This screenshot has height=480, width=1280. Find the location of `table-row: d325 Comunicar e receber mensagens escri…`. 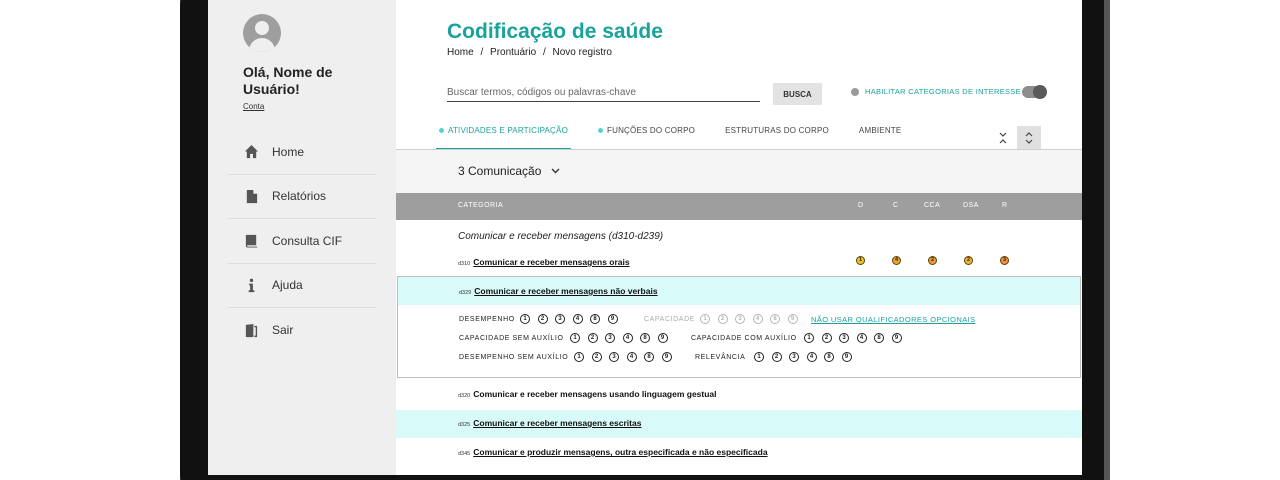

table-row: d325 Comunicar e receber mensagens escri… is located at coordinates (739, 424).